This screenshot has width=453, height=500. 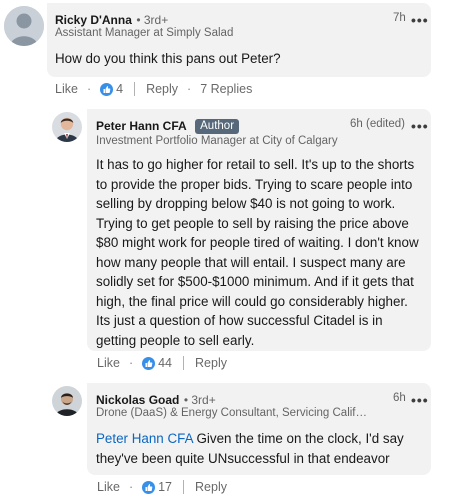 I want to click on reply-actions-peter: Like · 44 Reply, so click(x=162, y=363).